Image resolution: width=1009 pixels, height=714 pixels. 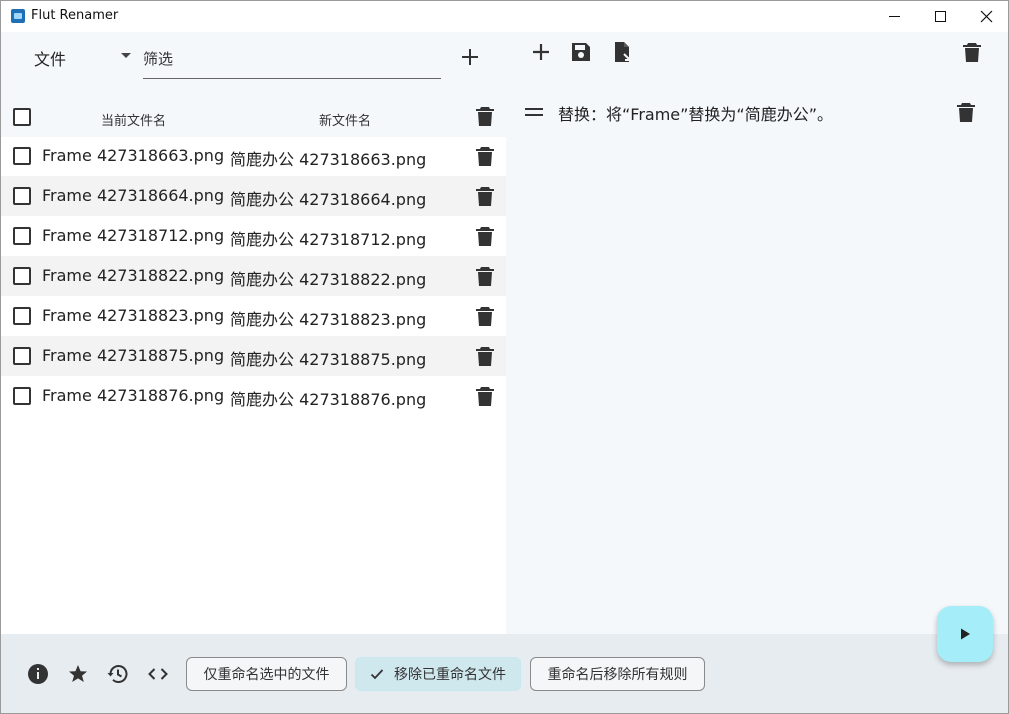 What do you see at coordinates (253, 116) in the screenshot?
I see `file-list-header: 当前文件名 新文件名` at bounding box center [253, 116].